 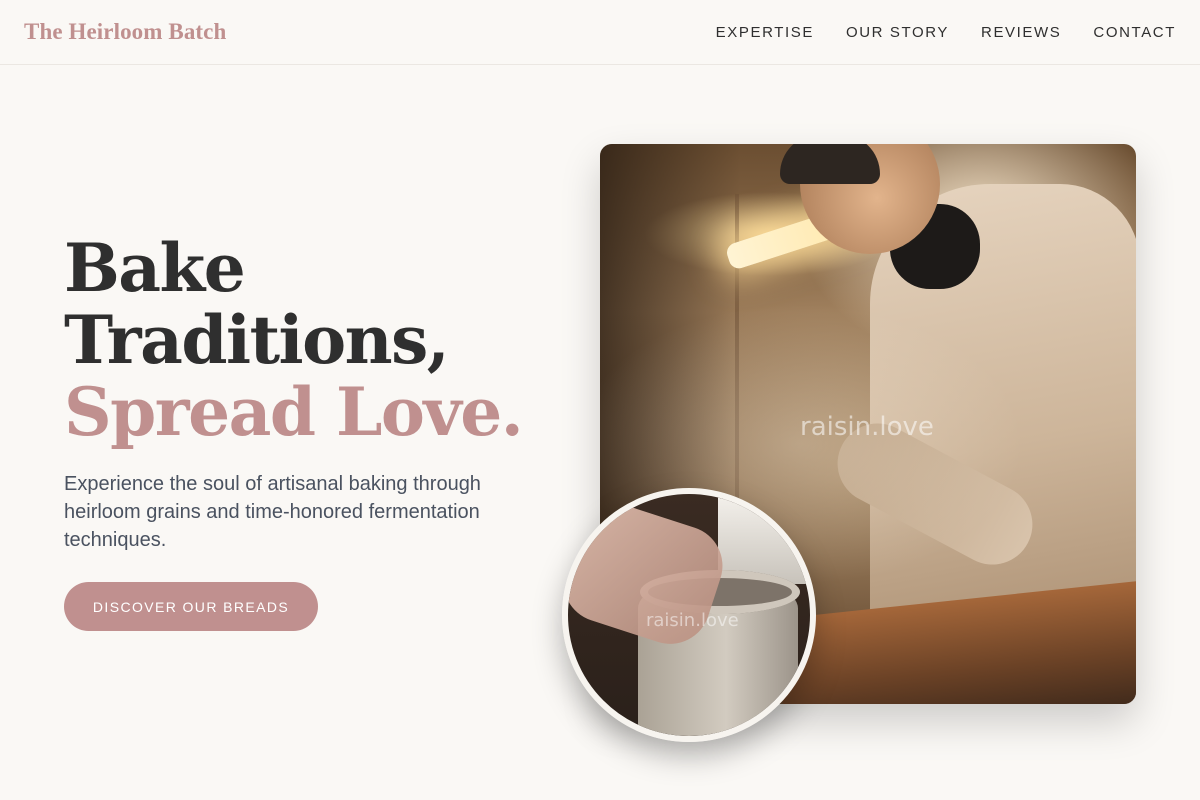 What do you see at coordinates (155, 268) in the screenshot?
I see `headline-line-1: Bake` at bounding box center [155, 268].